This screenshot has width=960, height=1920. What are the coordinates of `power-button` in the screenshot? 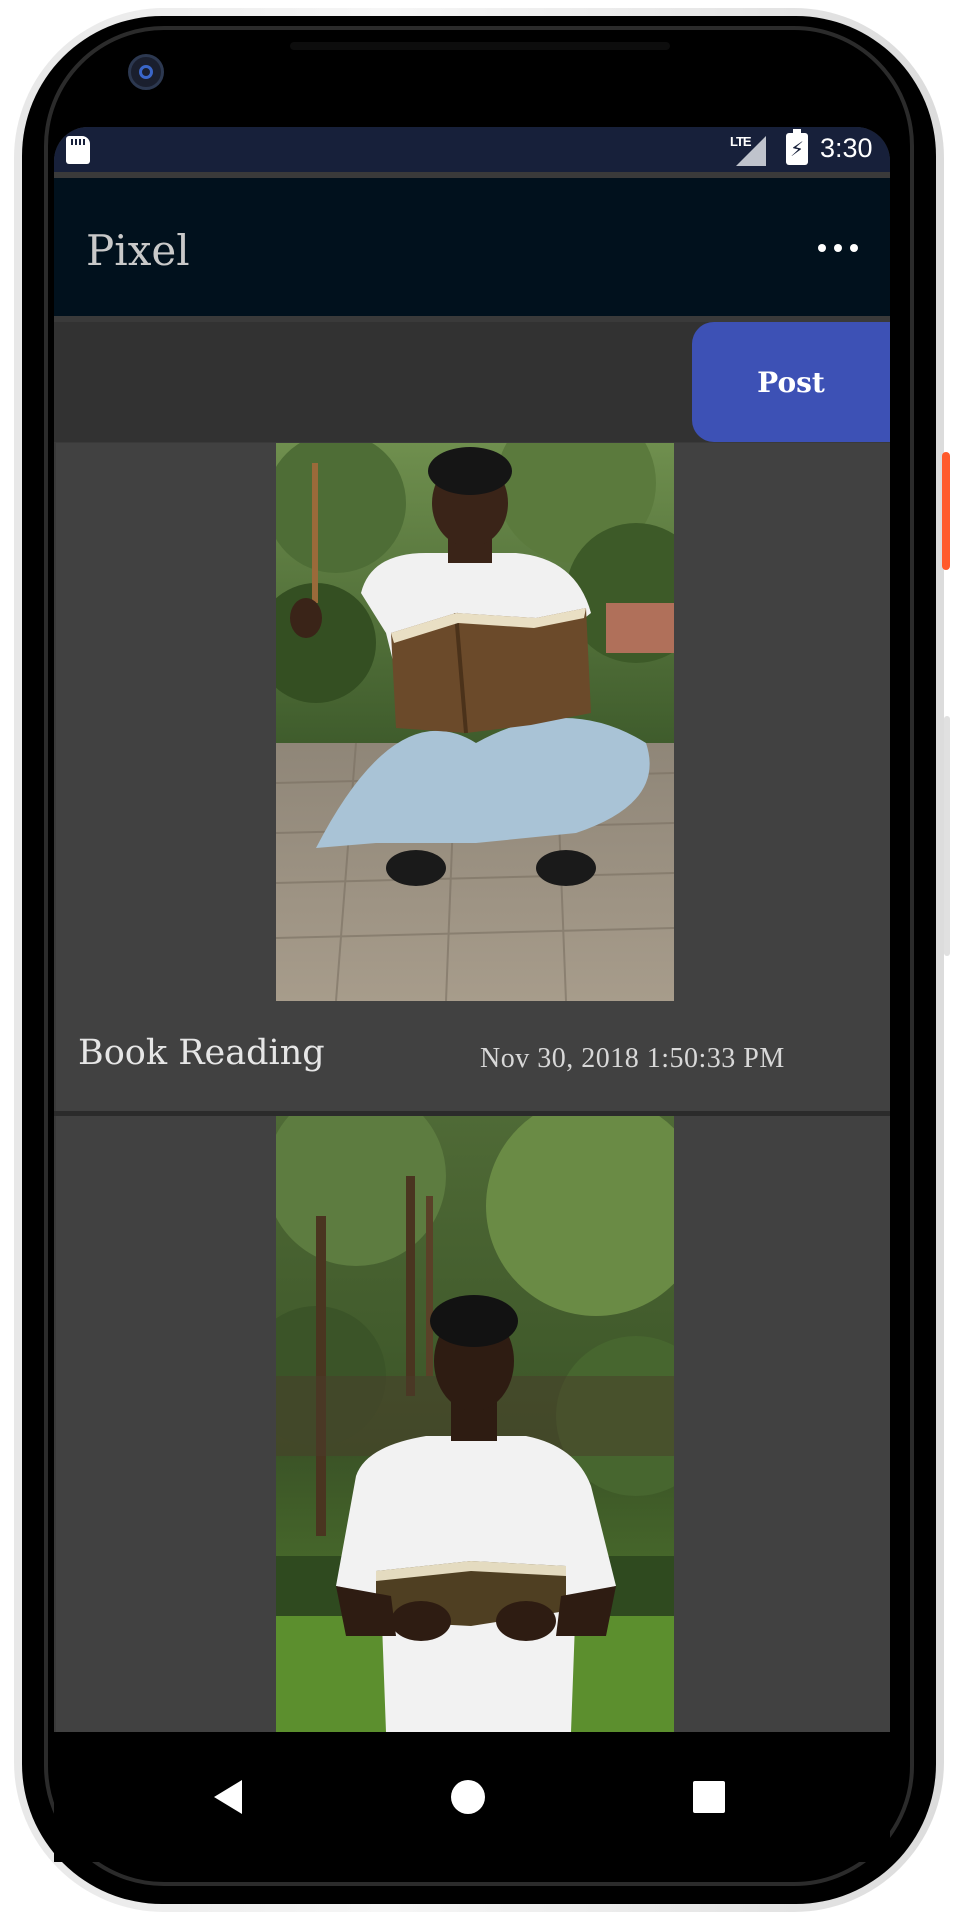 It's located at (946, 511).